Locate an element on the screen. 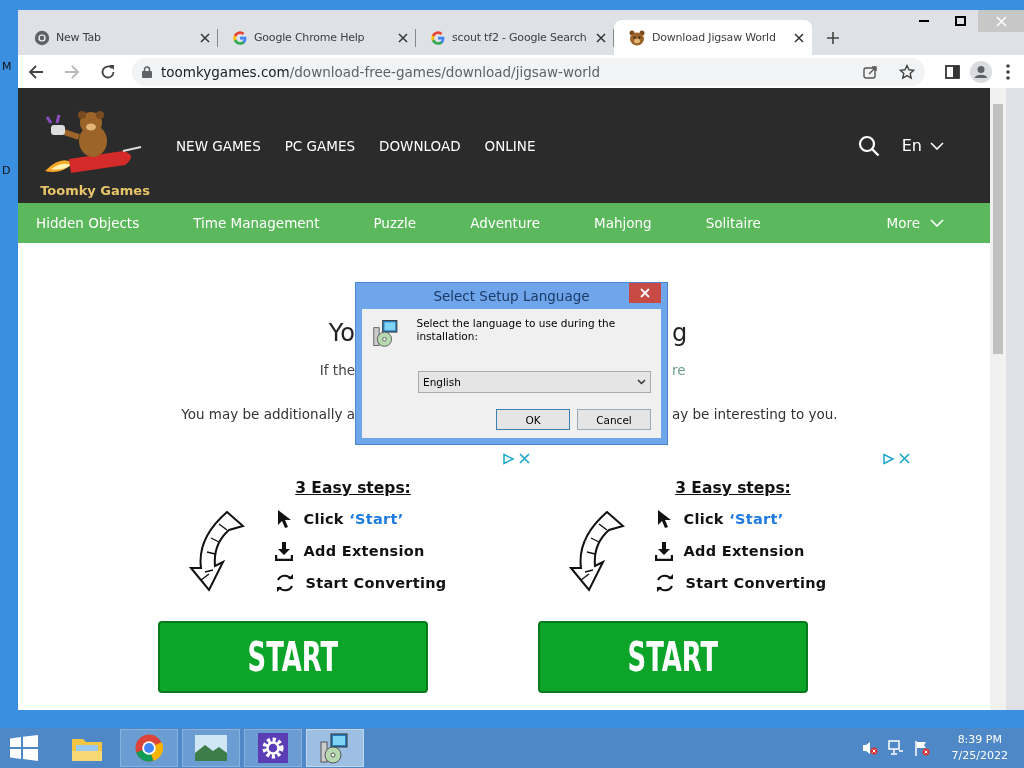 This screenshot has width=1024, height=768. reload-icon is located at coordinates (108, 71).